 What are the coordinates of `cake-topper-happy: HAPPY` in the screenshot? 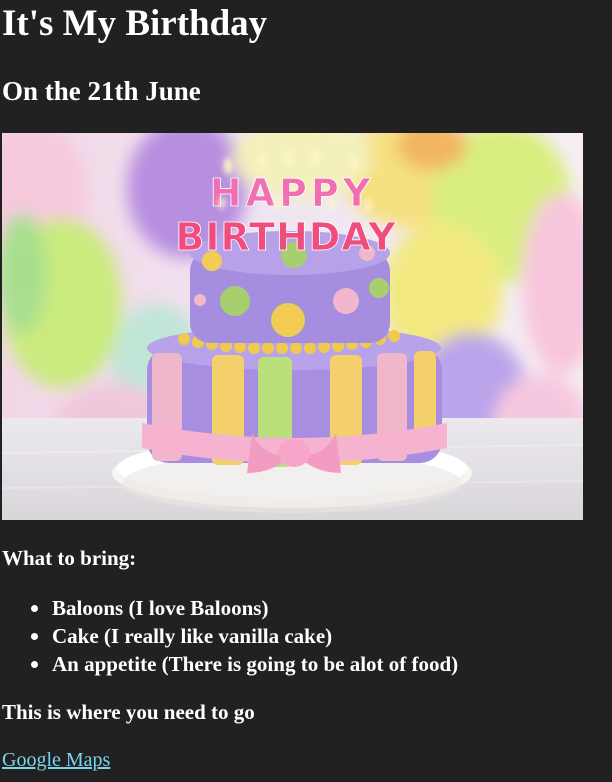 It's located at (292, 193).